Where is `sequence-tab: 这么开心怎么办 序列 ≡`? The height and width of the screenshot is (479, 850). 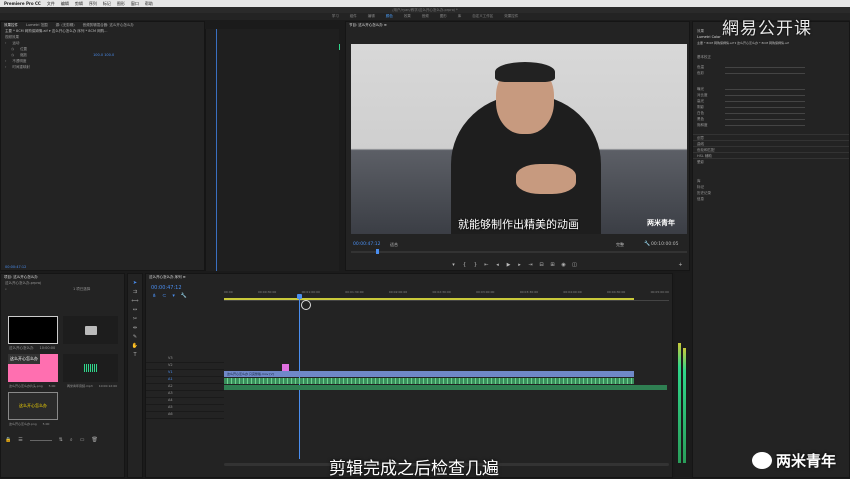
sequence-tab: 这么开心怎么办 序列 ≡ is located at coordinates (167, 277).